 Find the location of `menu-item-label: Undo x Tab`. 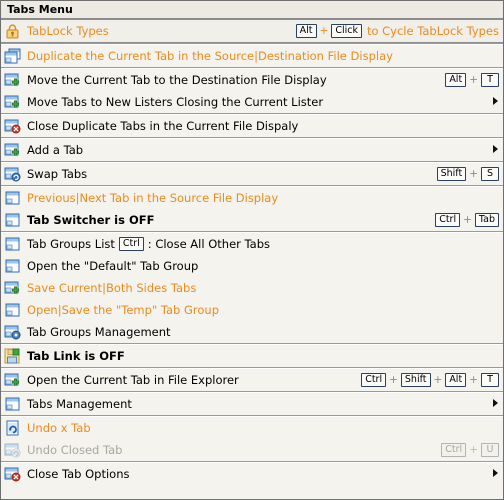

menu-item-label: Undo x Tab is located at coordinates (263, 428).